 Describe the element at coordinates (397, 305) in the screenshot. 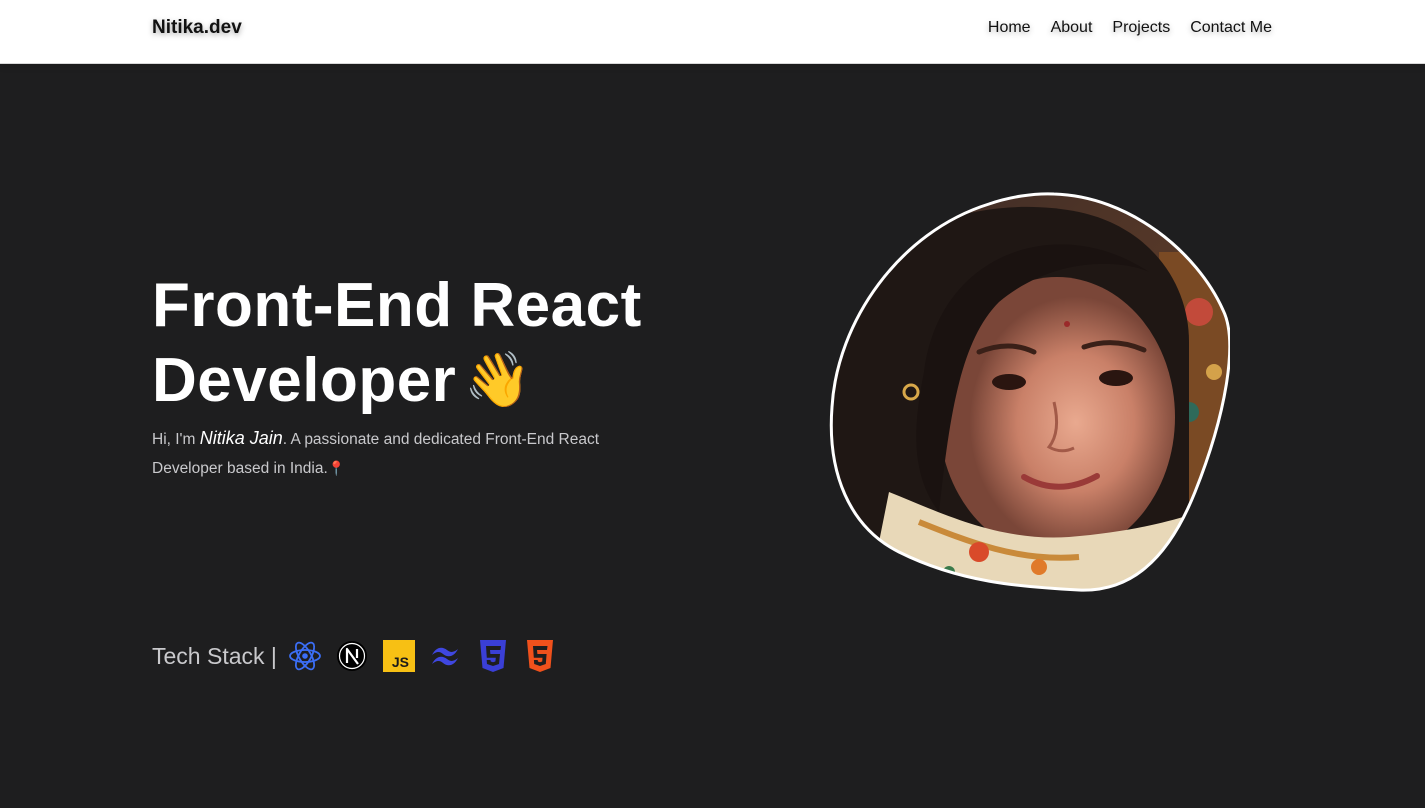

I see `hero-title-line-1: Front-End React` at that location.